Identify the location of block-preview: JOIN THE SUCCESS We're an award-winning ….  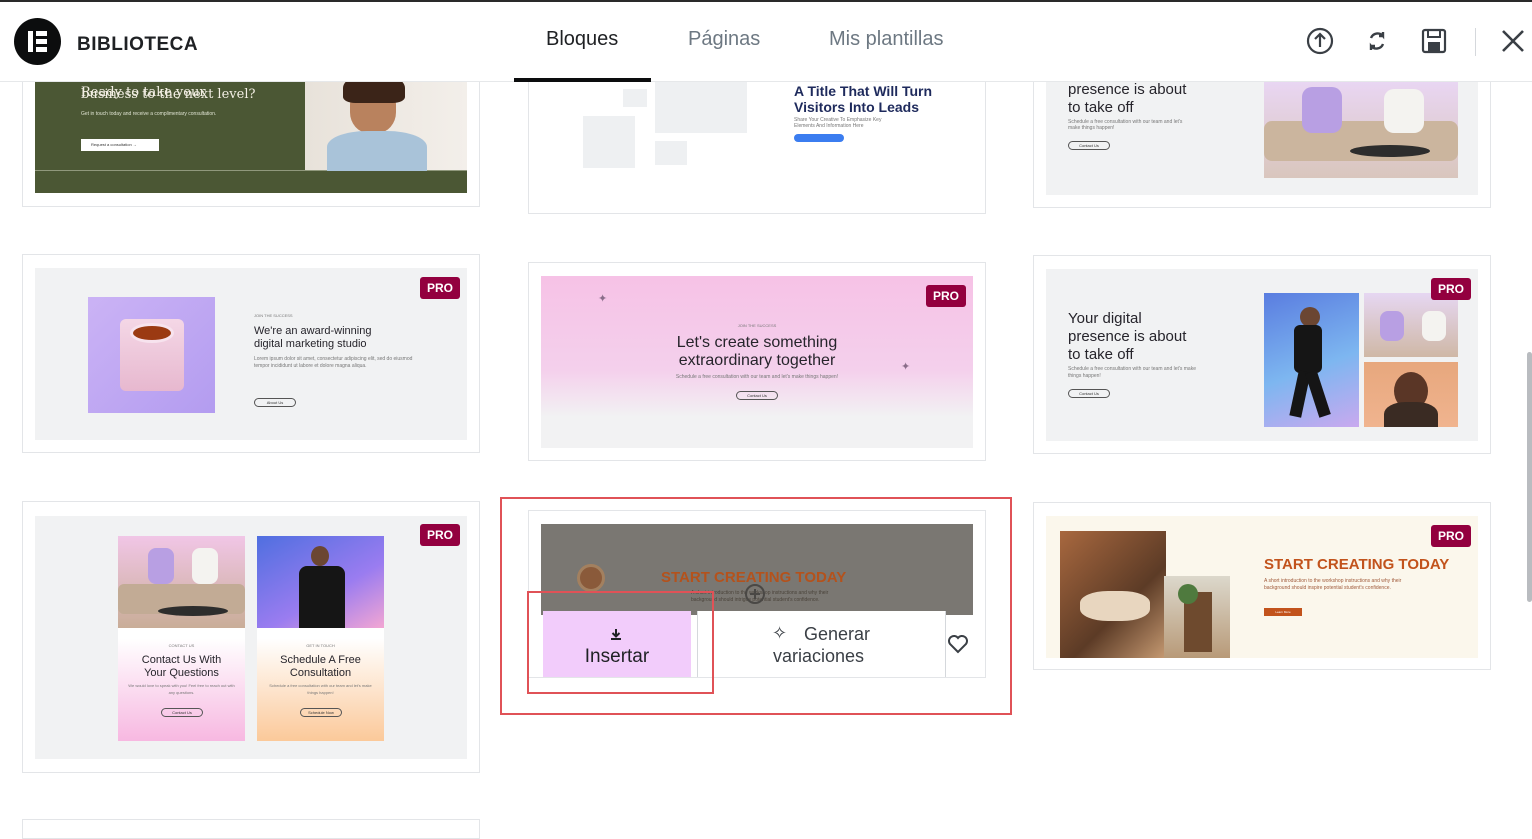
(251, 354).